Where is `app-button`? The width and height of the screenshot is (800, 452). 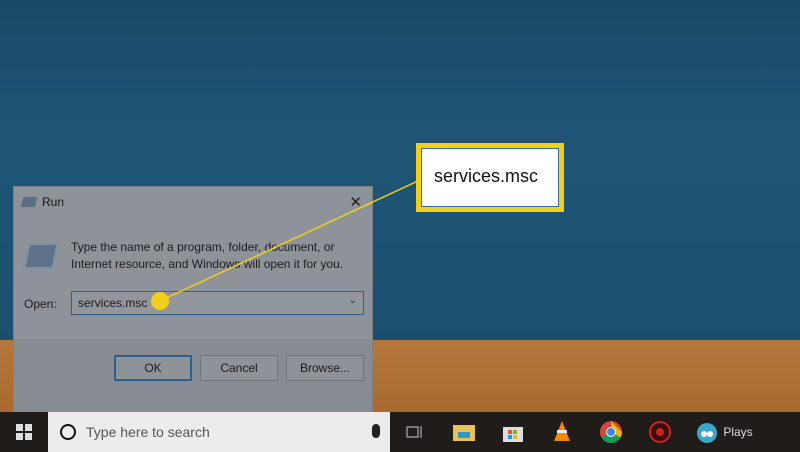
app-button is located at coordinates (659, 432).